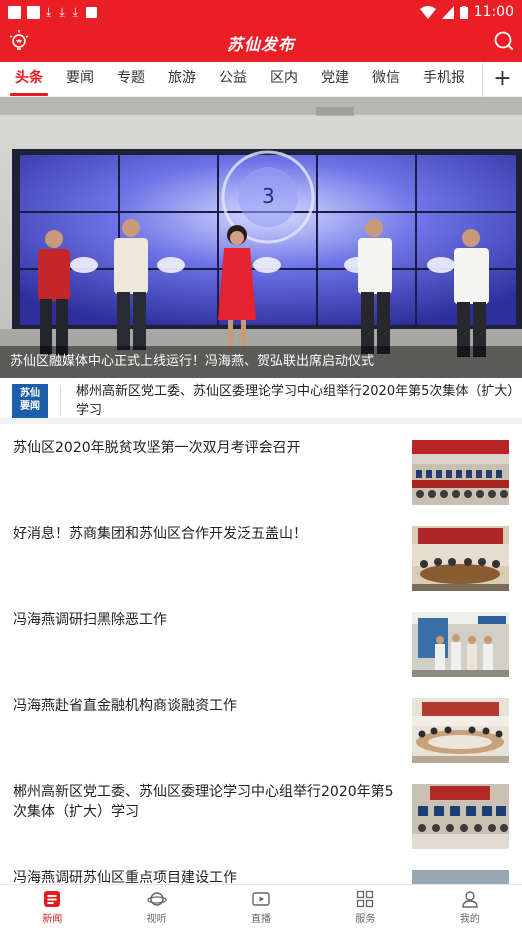  I want to click on nav-me-label: 我的, so click(469, 919).